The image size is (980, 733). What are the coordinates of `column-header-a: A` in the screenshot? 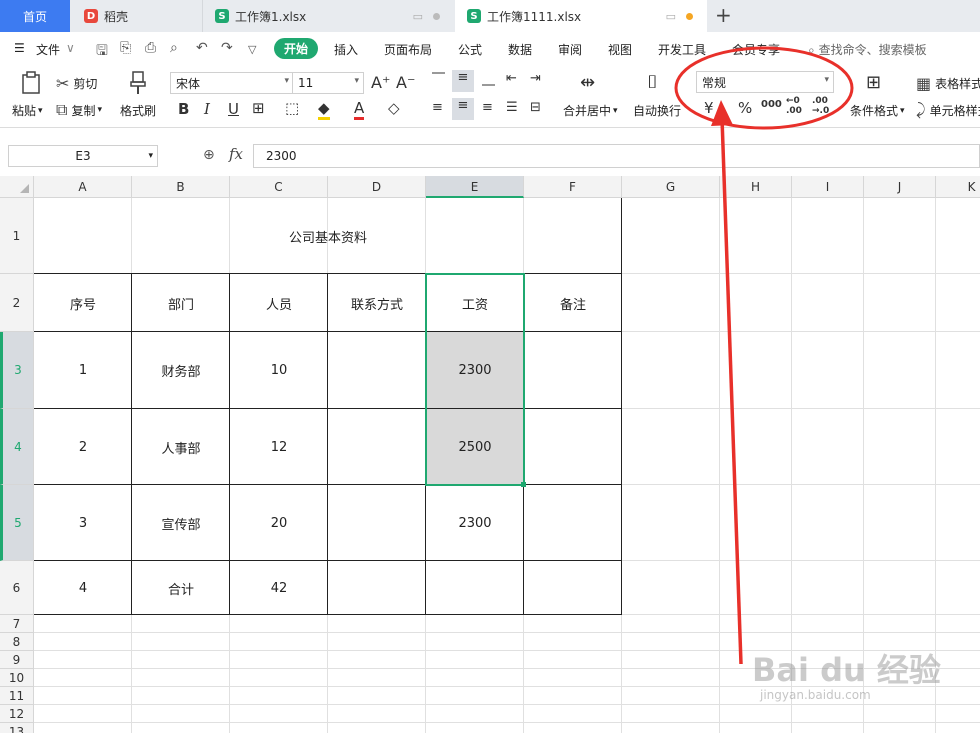 It's located at (83, 187).